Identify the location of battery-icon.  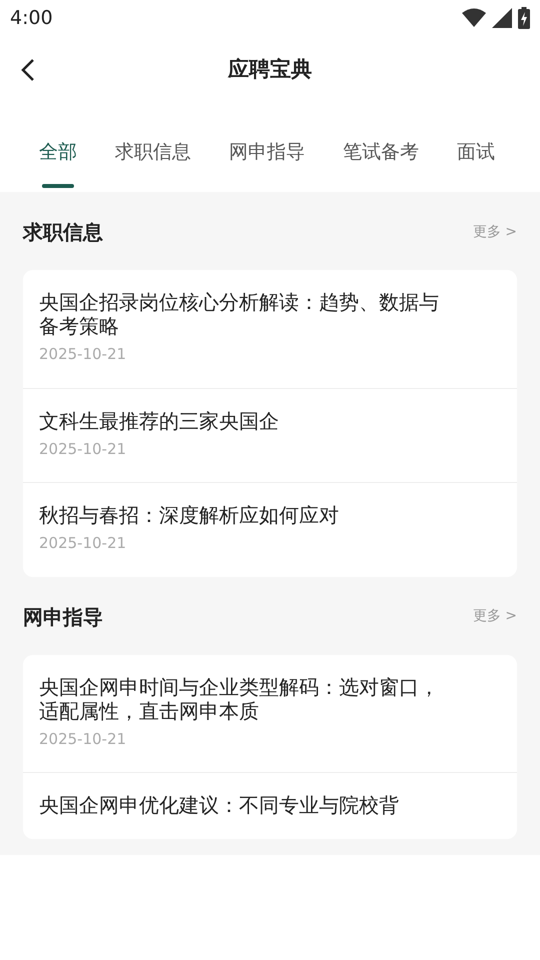
(524, 18).